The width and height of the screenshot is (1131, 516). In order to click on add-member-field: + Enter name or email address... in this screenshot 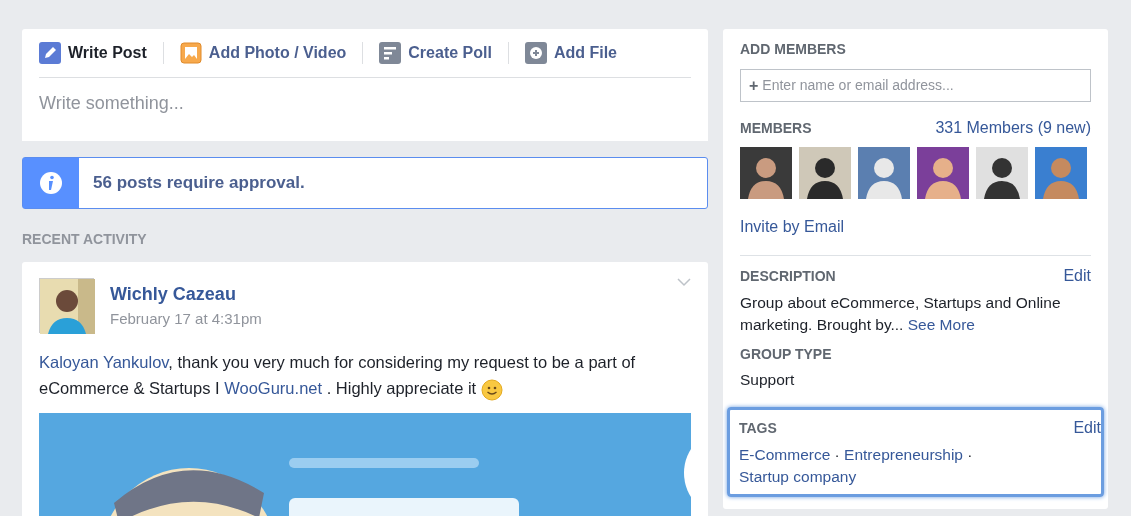, I will do `click(915, 85)`.